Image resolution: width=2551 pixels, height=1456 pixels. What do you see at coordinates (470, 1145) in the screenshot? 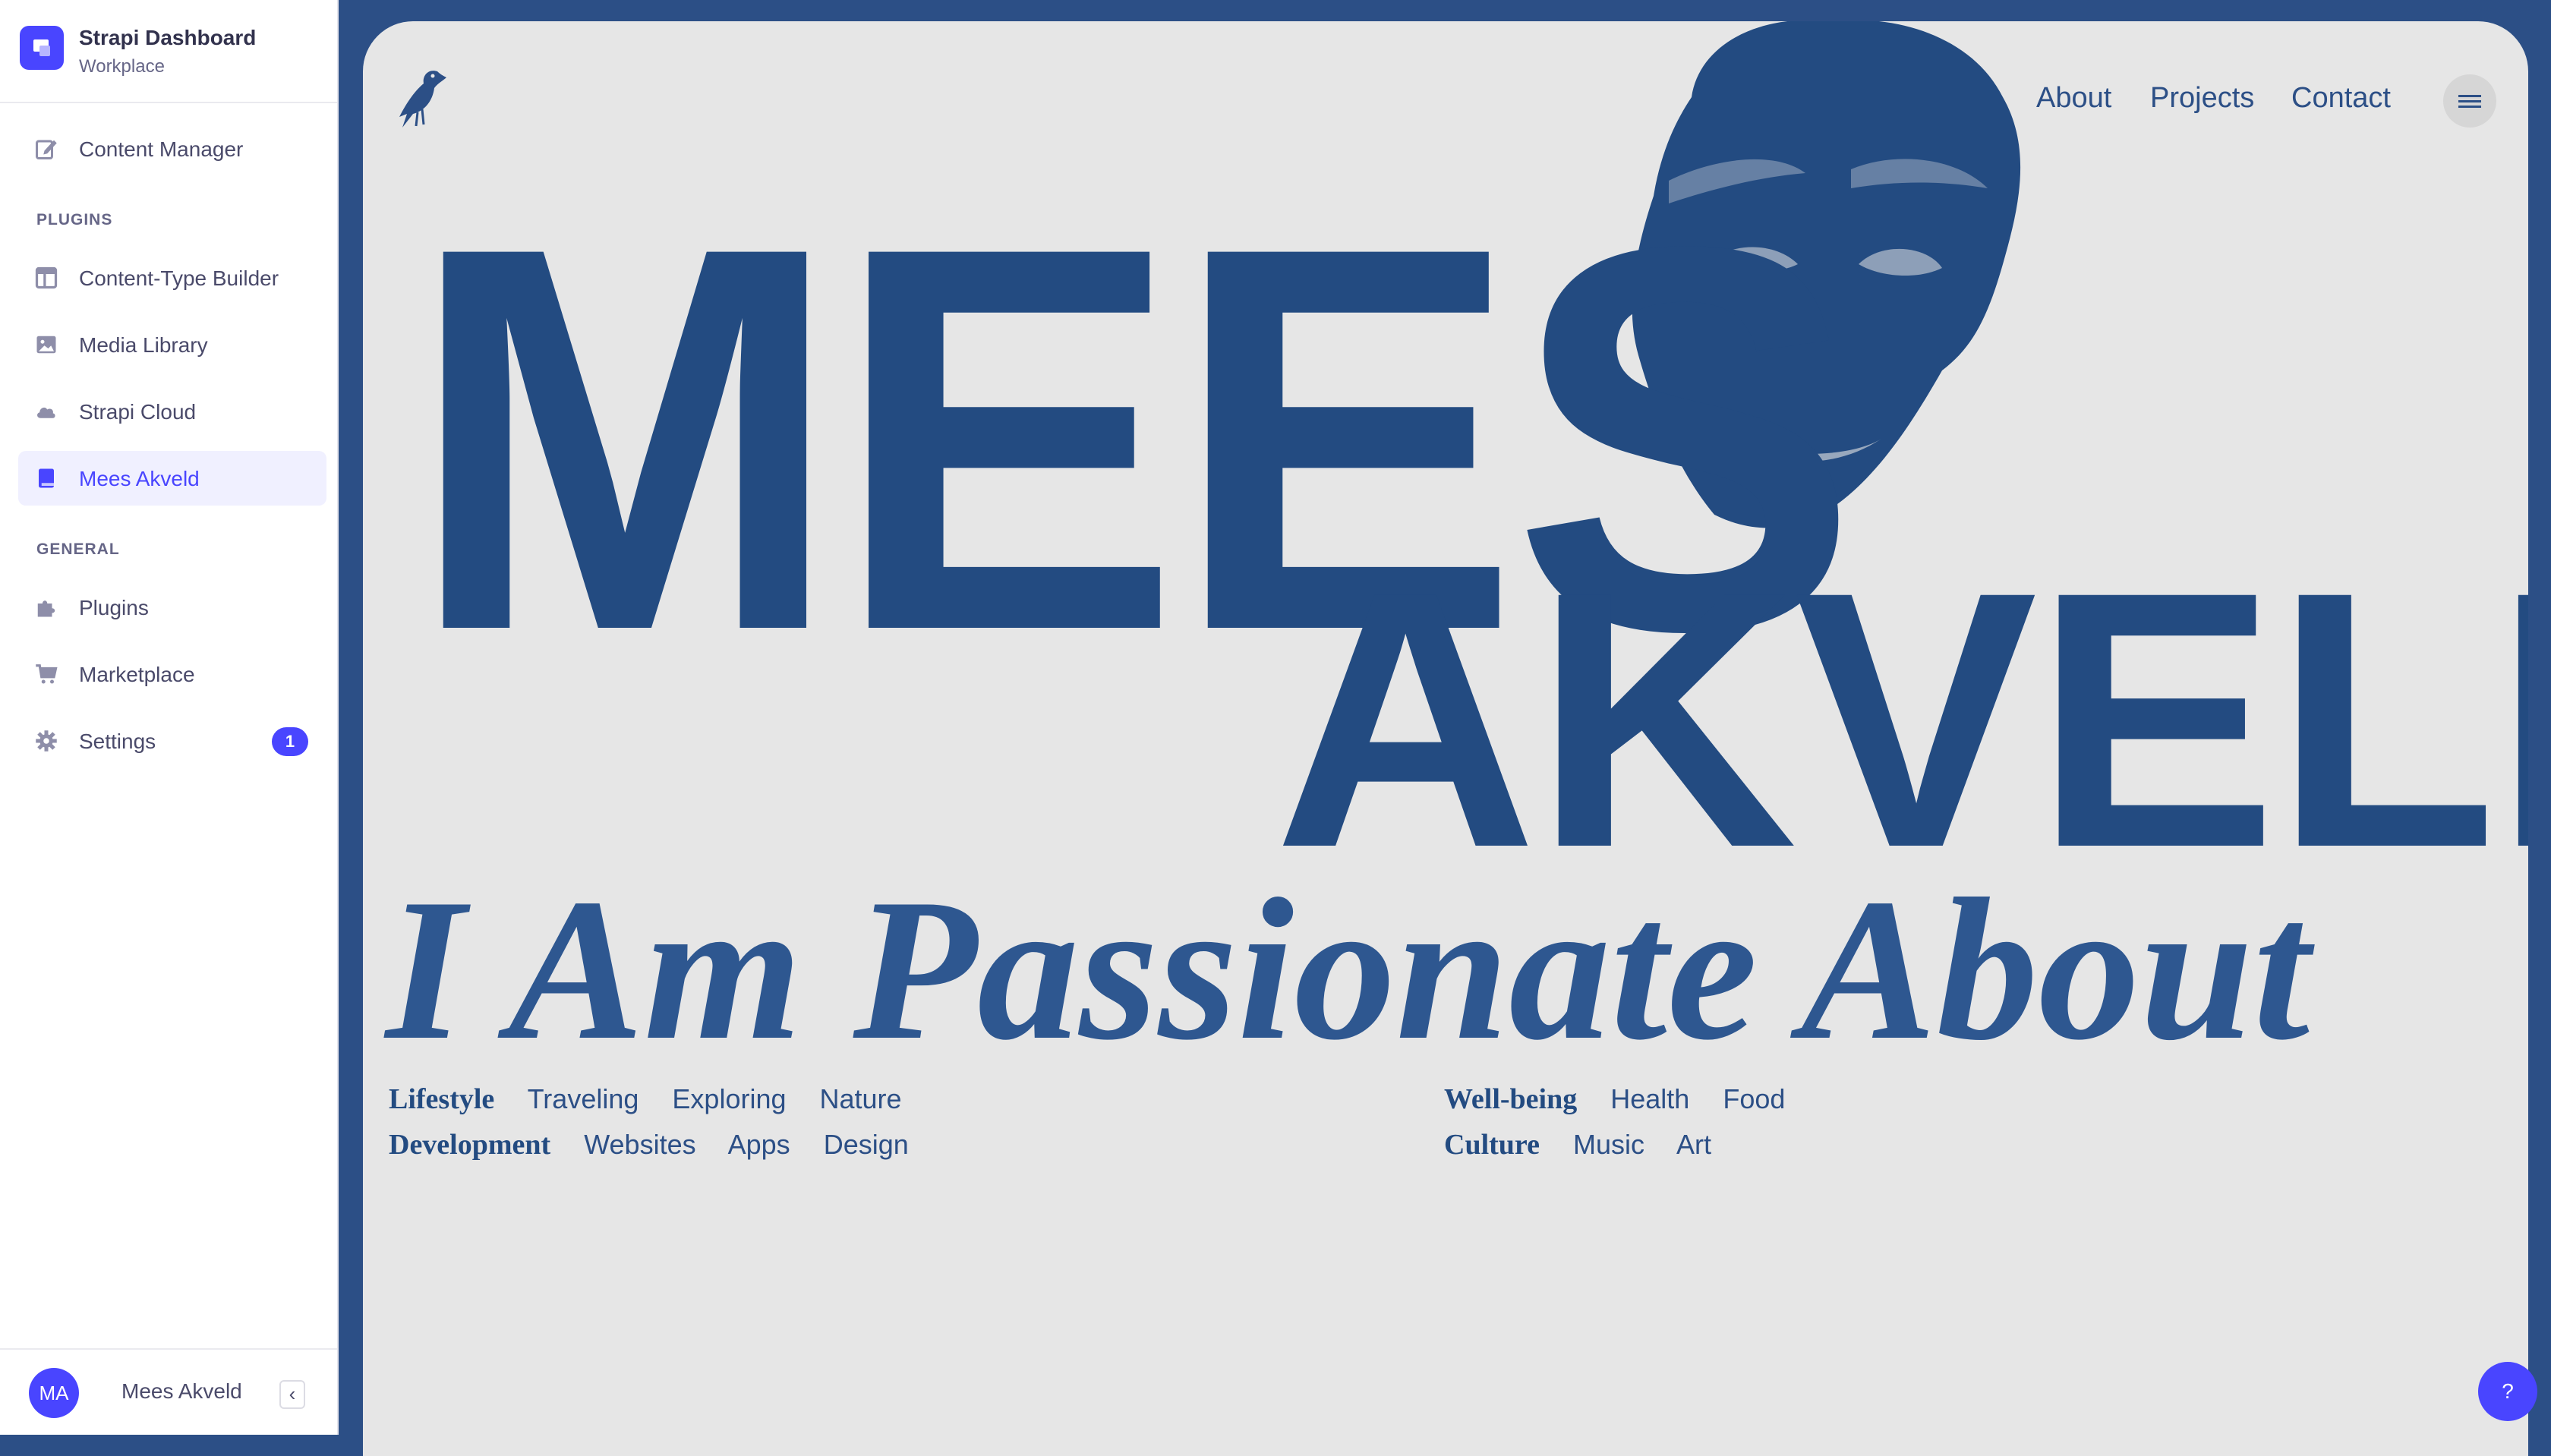
I see `interest-category: Development` at bounding box center [470, 1145].